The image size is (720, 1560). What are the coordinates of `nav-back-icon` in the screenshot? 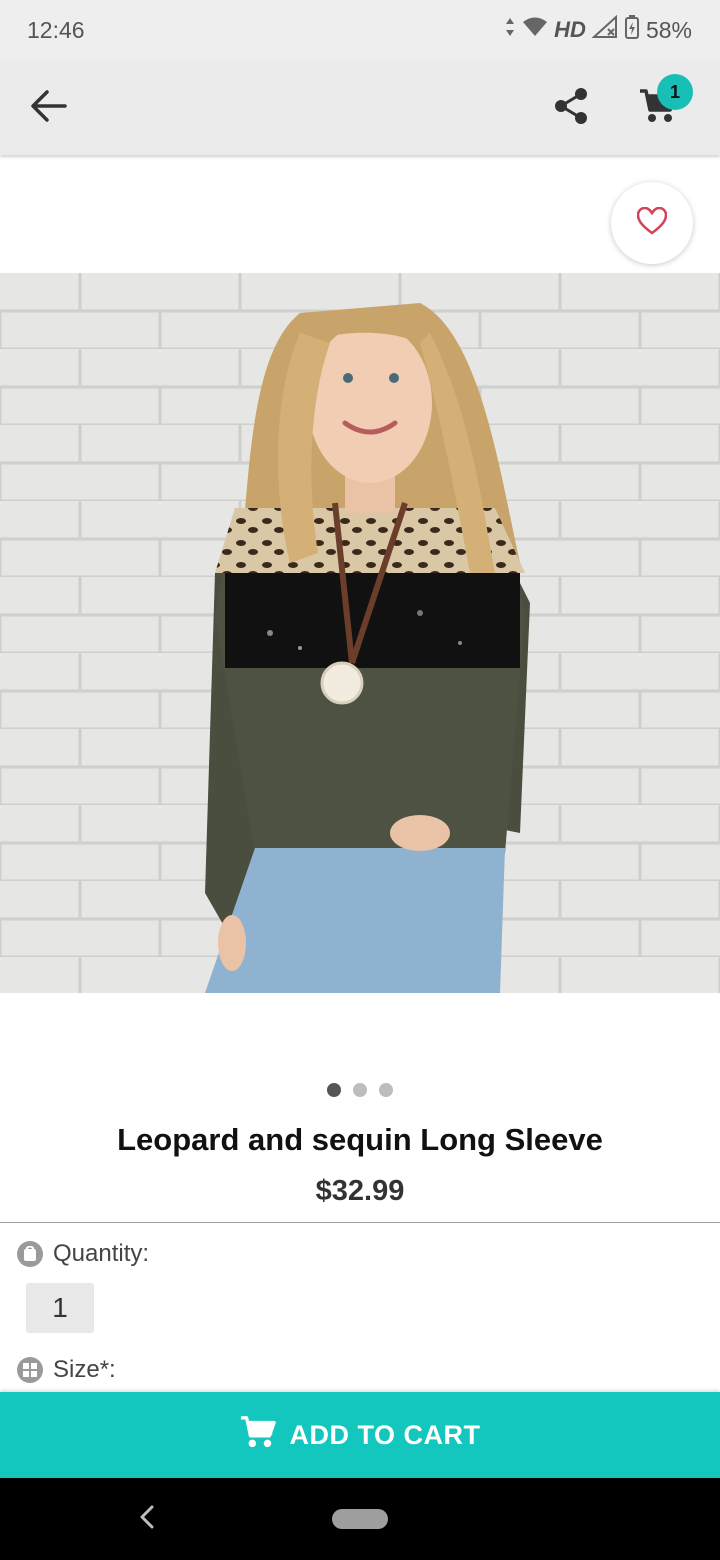 It's located at (147, 1519).